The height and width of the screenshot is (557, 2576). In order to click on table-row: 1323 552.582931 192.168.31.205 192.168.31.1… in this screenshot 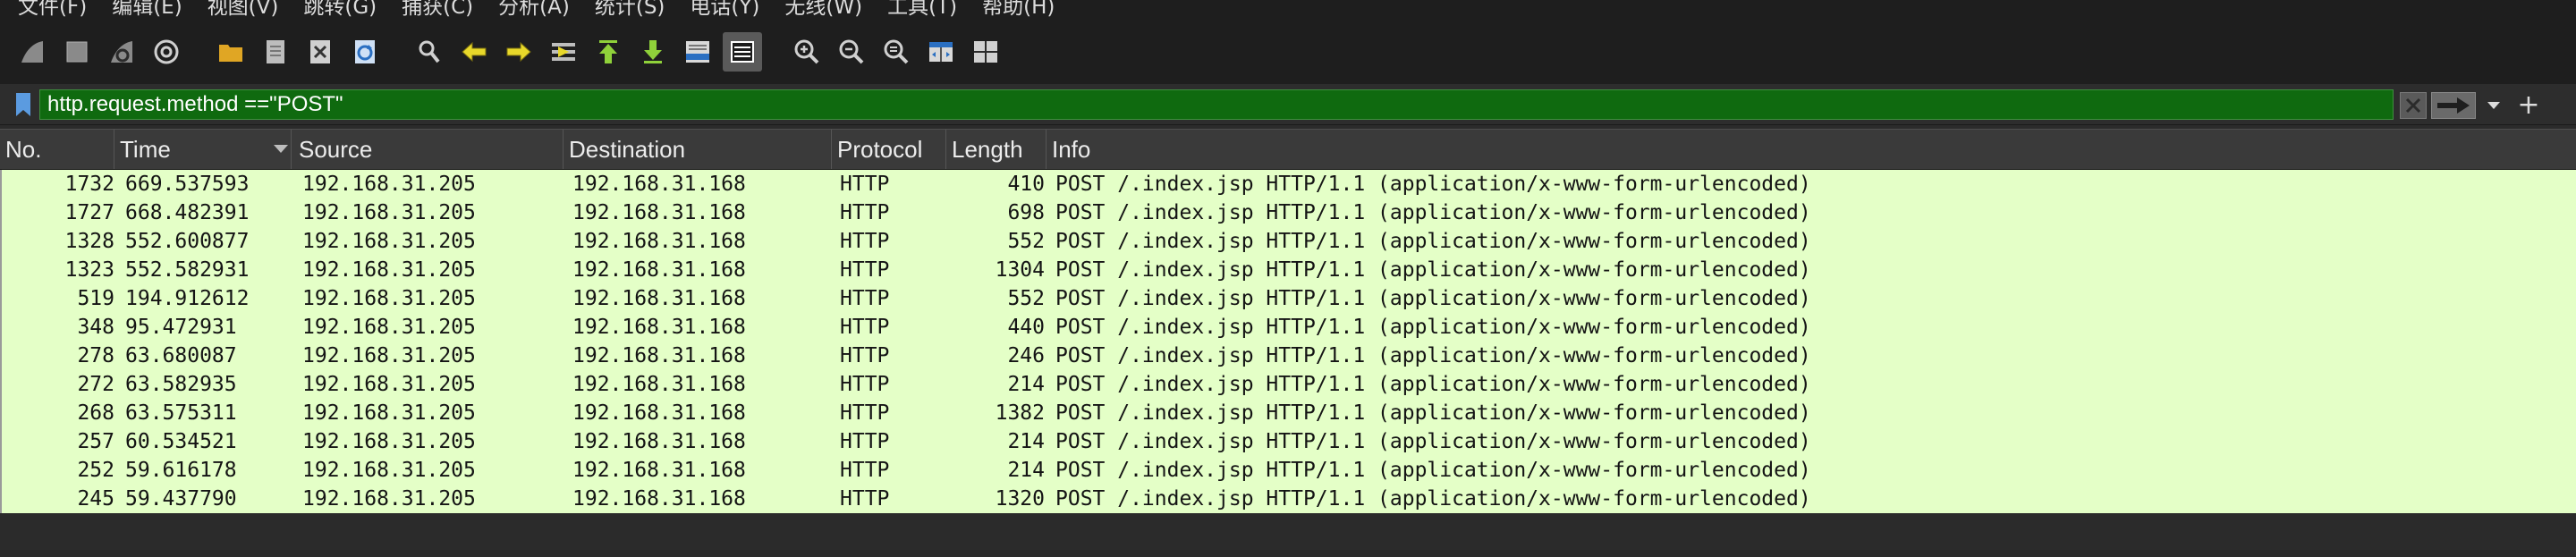, I will do `click(1288, 270)`.